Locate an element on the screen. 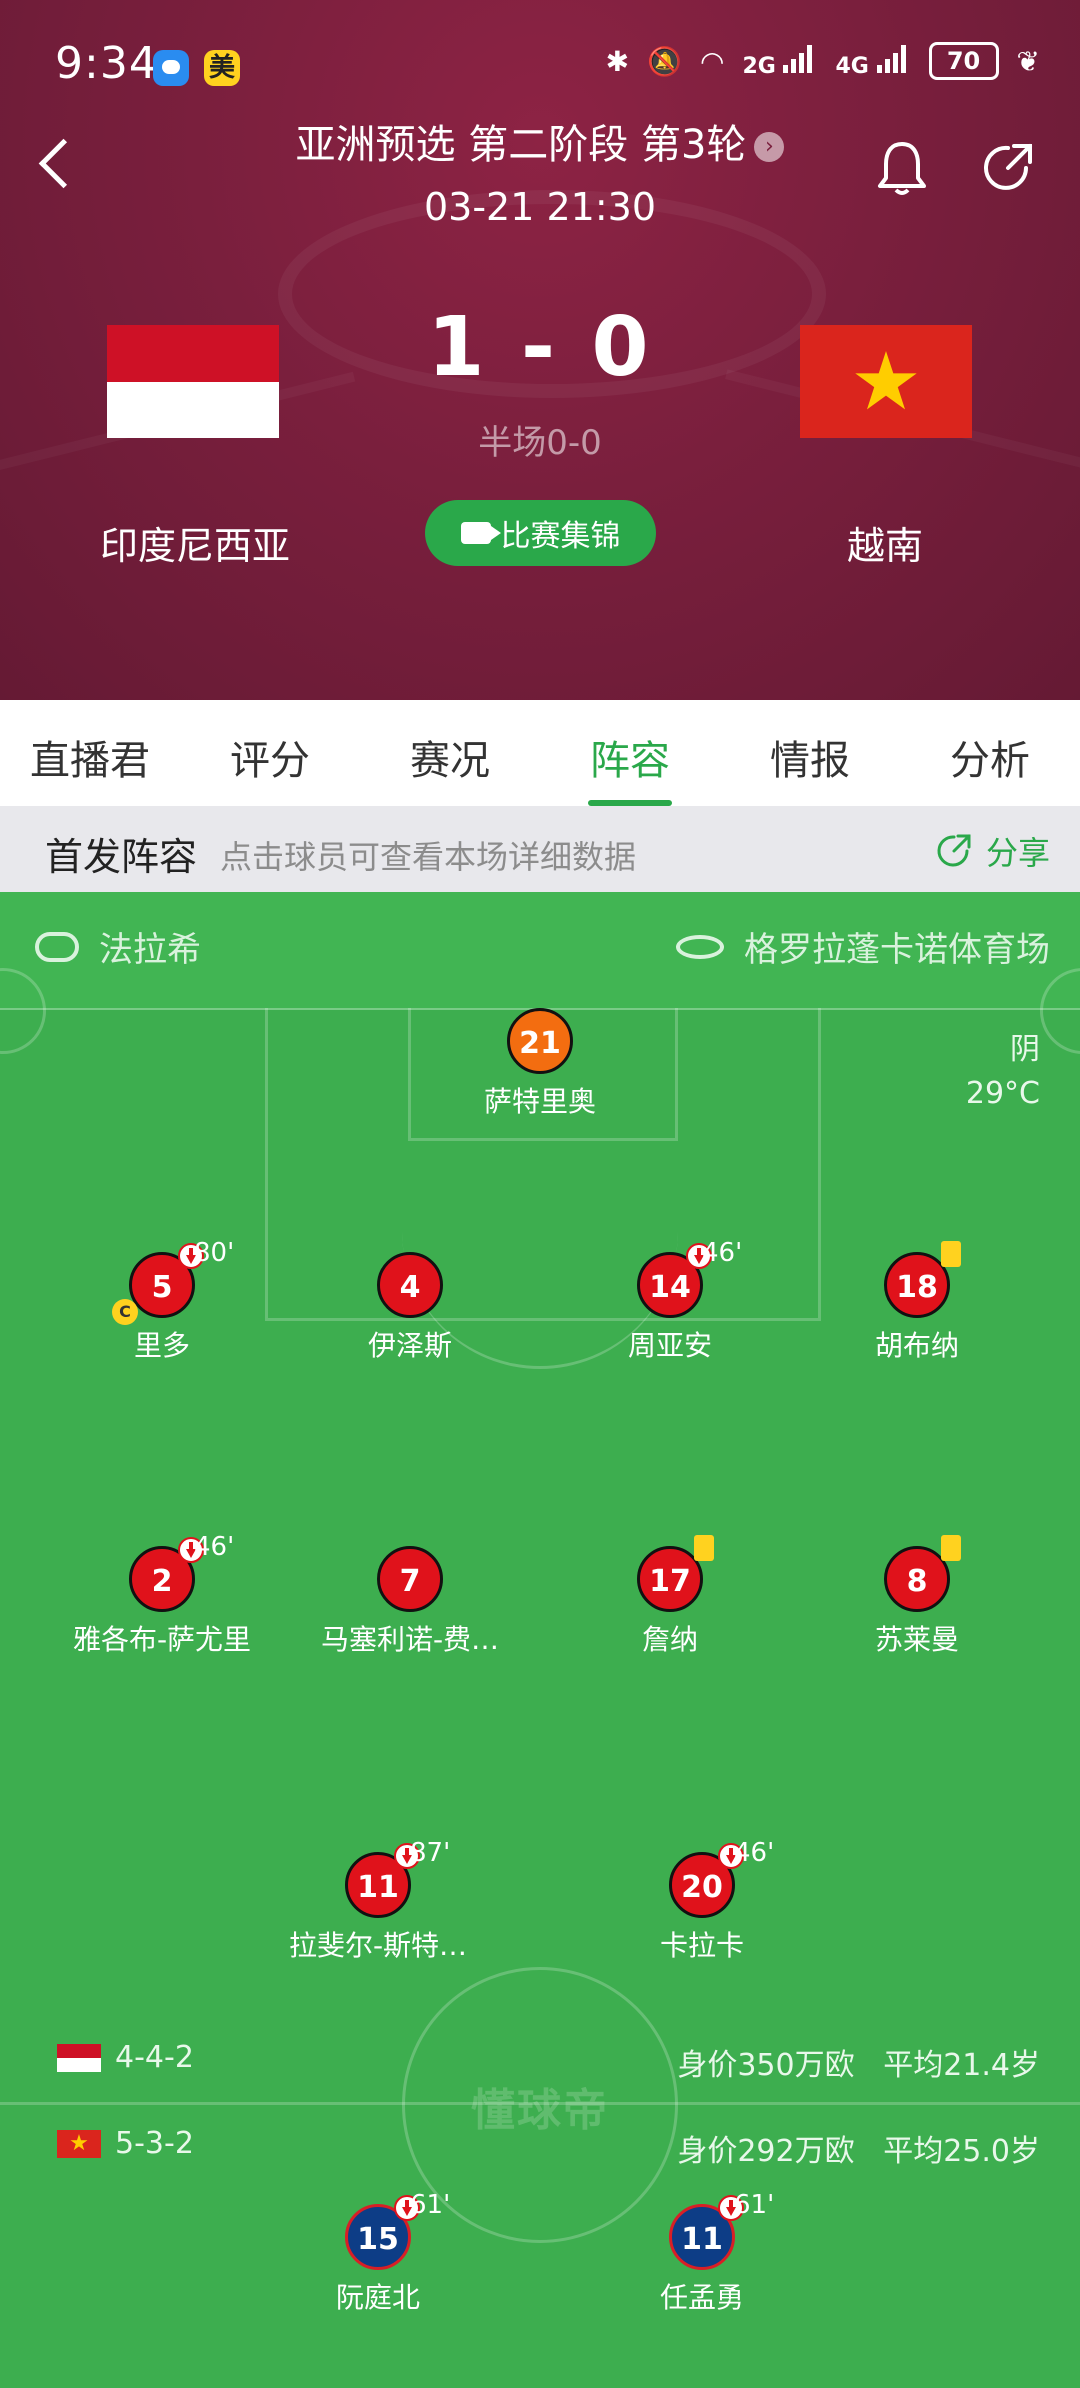 The image size is (1080, 2388). player-name: 雅各布-萨尤里 is located at coordinates (162, 1639).